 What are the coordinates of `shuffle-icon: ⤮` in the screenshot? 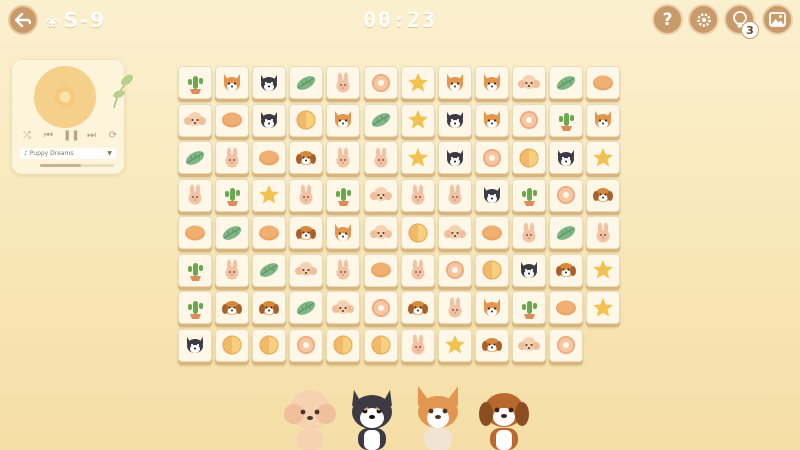 It's located at (27, 136).